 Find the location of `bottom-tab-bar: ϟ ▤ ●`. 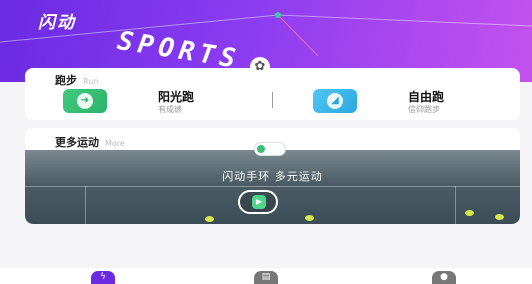

bottom-tab-bar: ϟ ▤ ● is located at coordinates (266, 276).